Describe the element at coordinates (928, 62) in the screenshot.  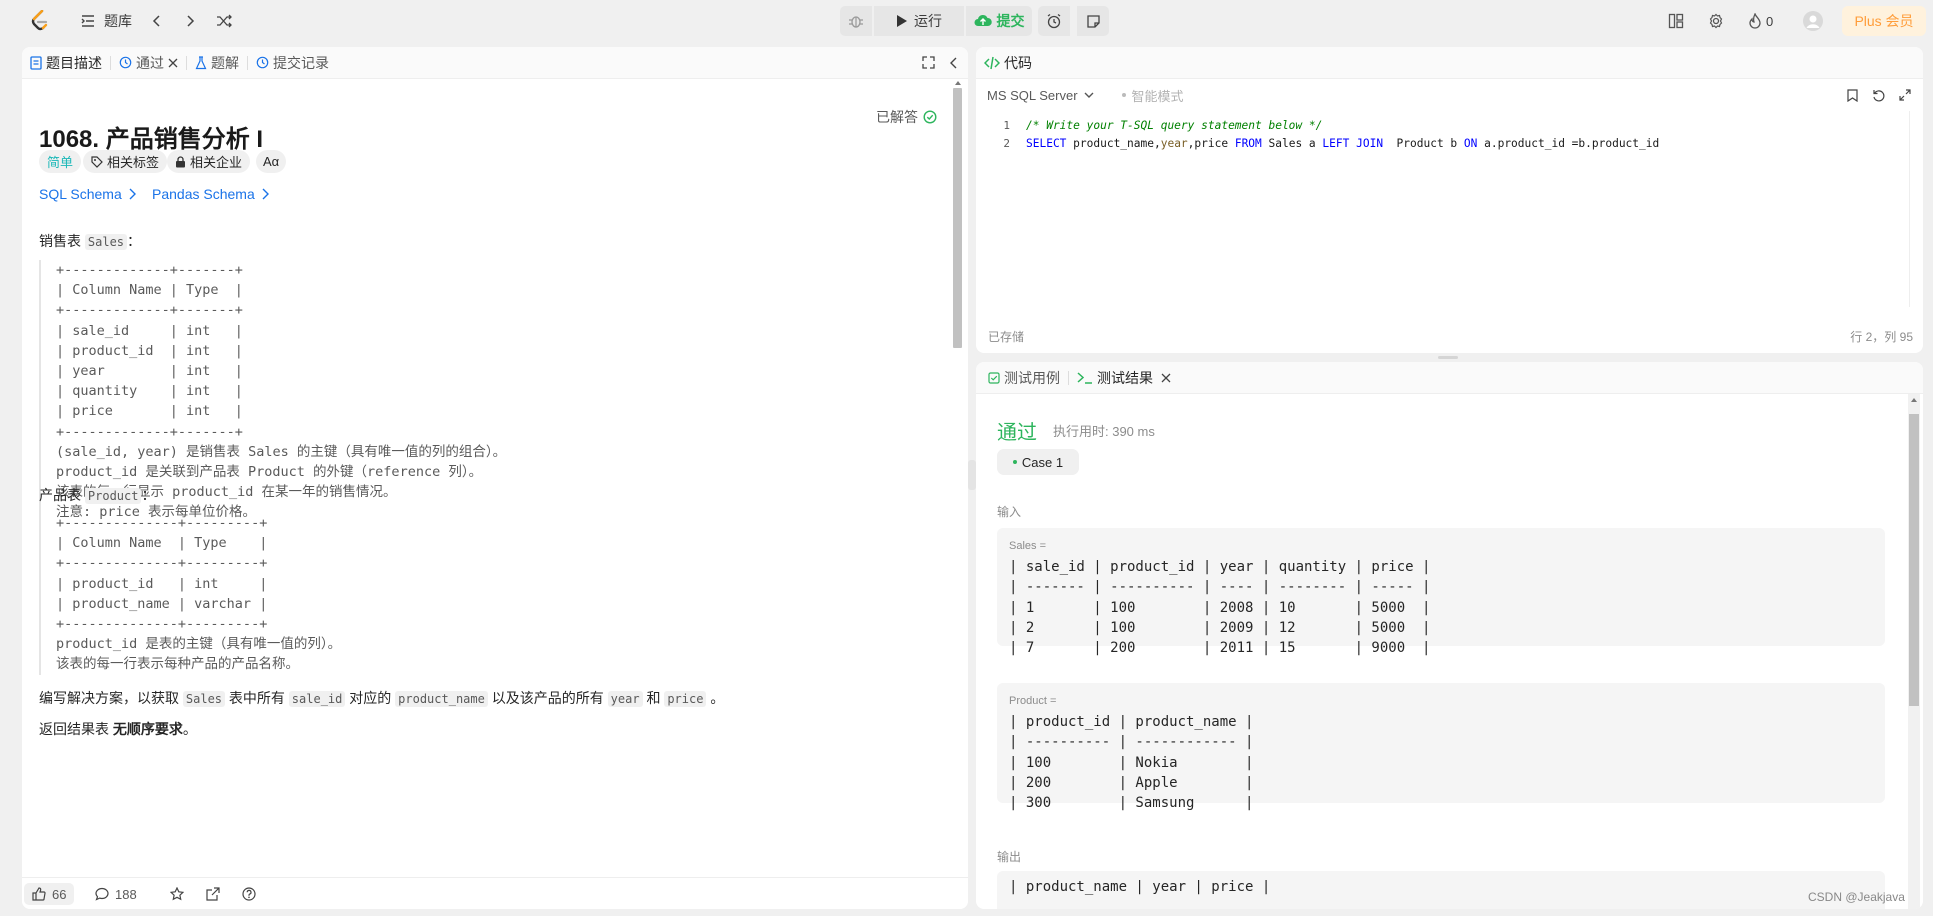
I see `fullscreen-icon` at that location.